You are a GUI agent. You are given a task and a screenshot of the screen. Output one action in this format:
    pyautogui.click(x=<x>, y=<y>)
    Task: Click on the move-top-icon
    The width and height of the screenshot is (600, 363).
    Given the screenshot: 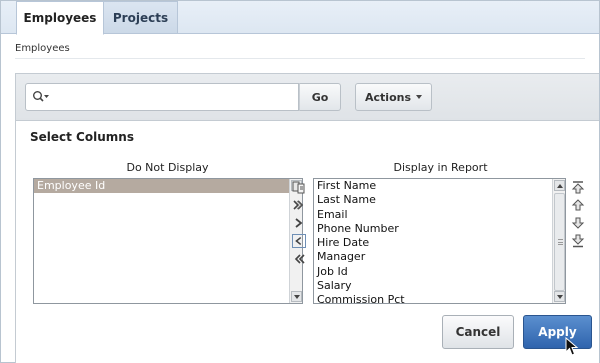 What is the action you would take?
    pyautogui.click(x=578, y=187)
    